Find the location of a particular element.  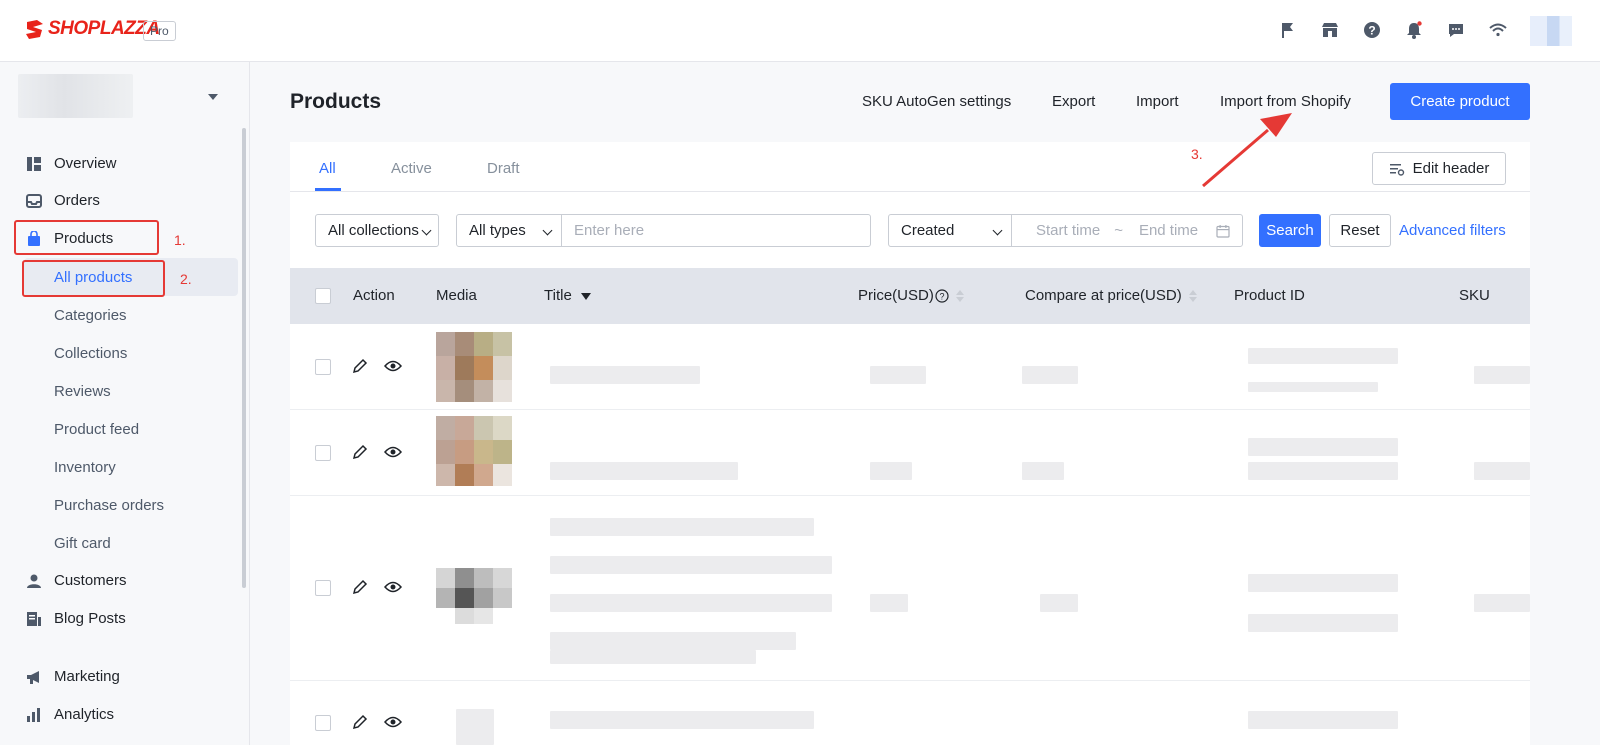

sidebar-item-label: Marketing is located at coordinates (87, 676).